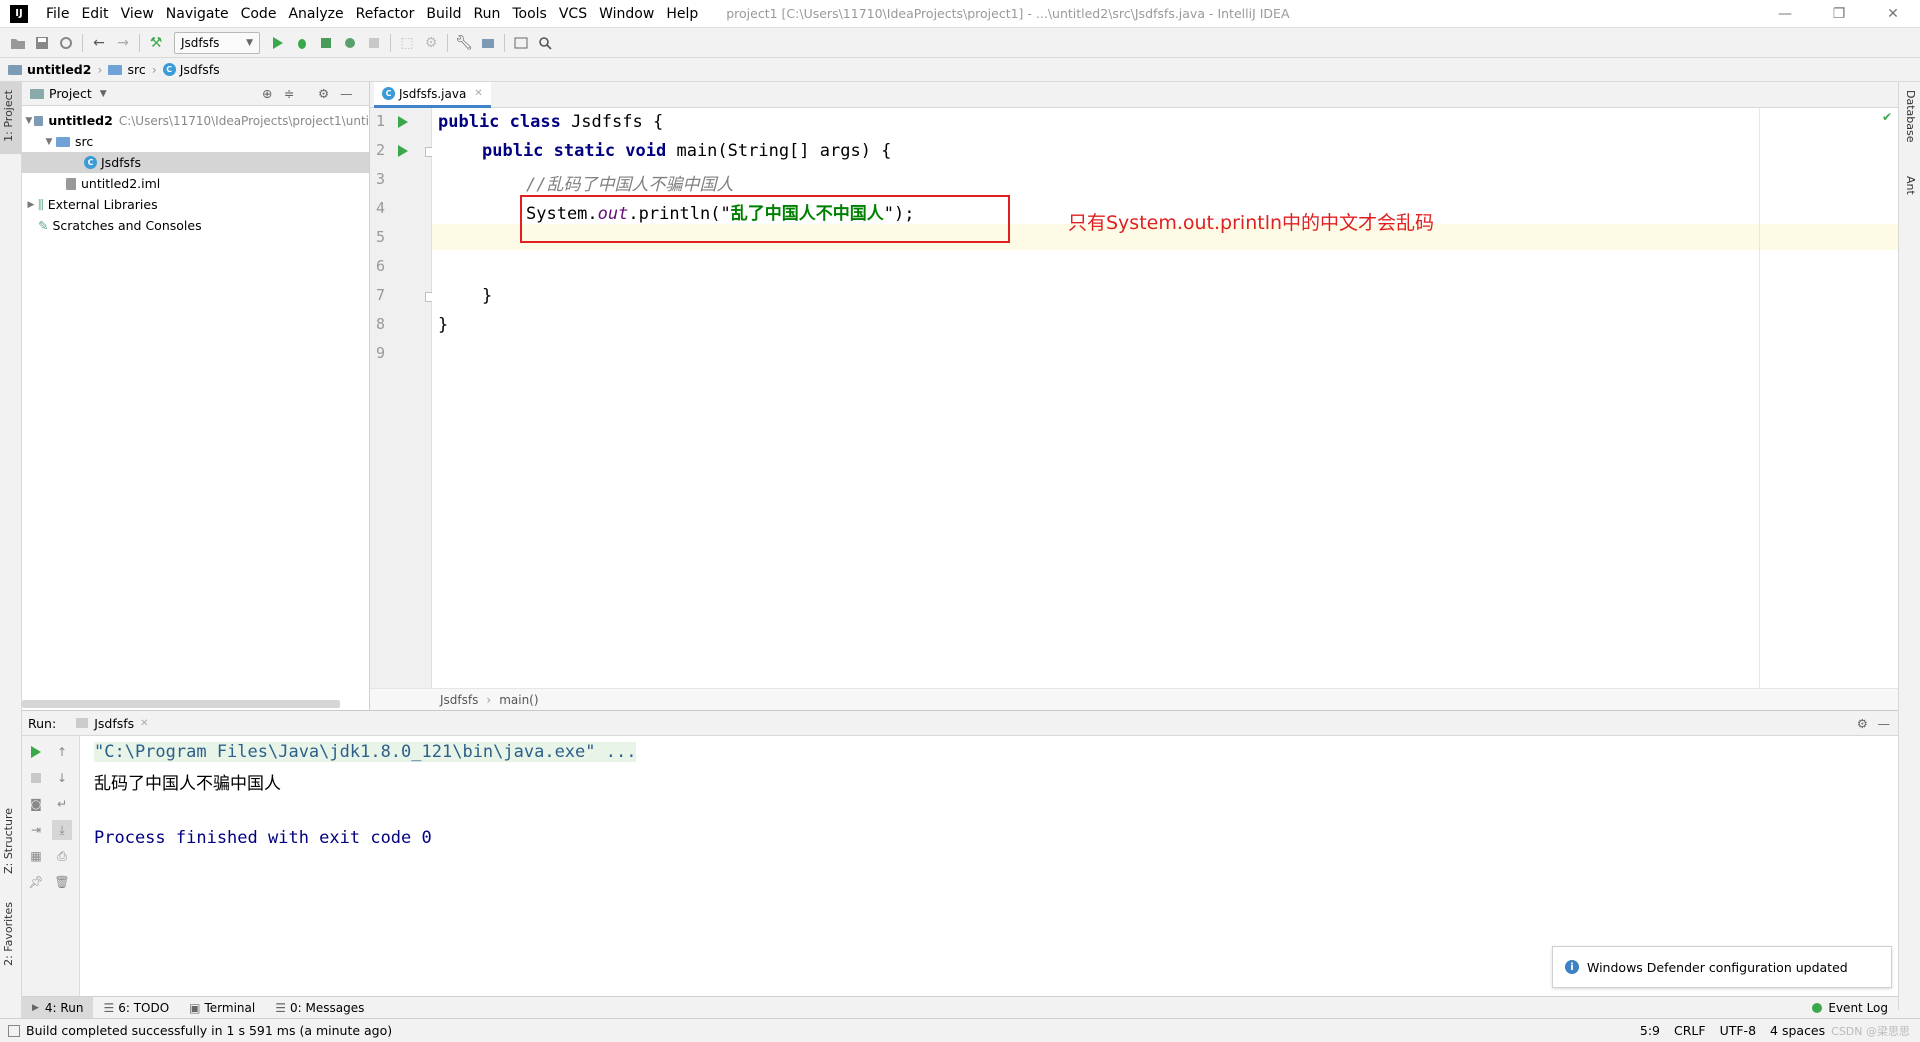 Image resolution: width=1920 pixels, height=1042 pixels. What do you see at coordinates (289, 93) in the screenshot?
I see `collapse-all-icon: ≑` at bounding box center [289, 93].